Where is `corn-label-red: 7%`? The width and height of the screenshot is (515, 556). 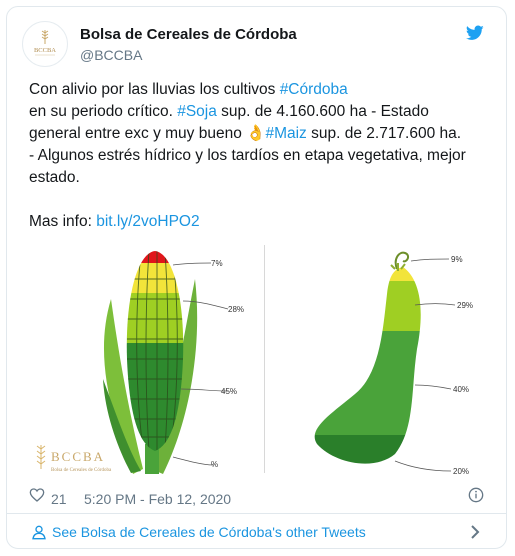 corn-label-red: 7% is located at coordinates (217, 263).